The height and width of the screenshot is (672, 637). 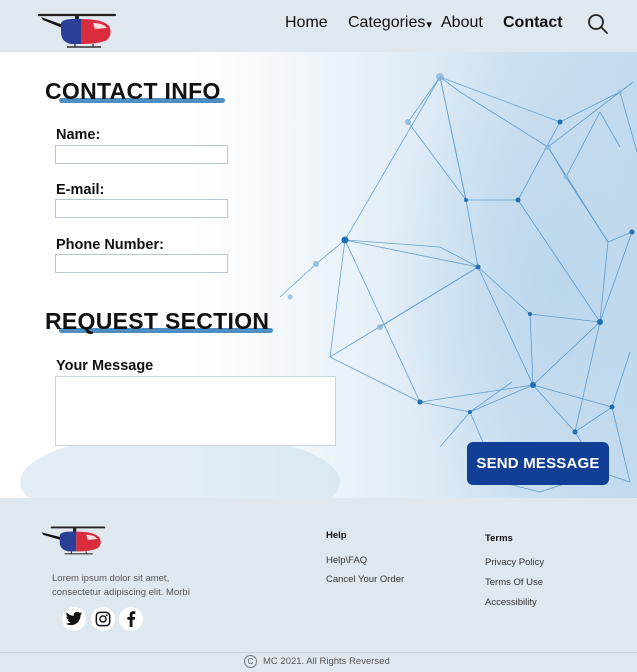 I want to click on request-section-title: REQUEST SECTION, so click(x=157, y=321).